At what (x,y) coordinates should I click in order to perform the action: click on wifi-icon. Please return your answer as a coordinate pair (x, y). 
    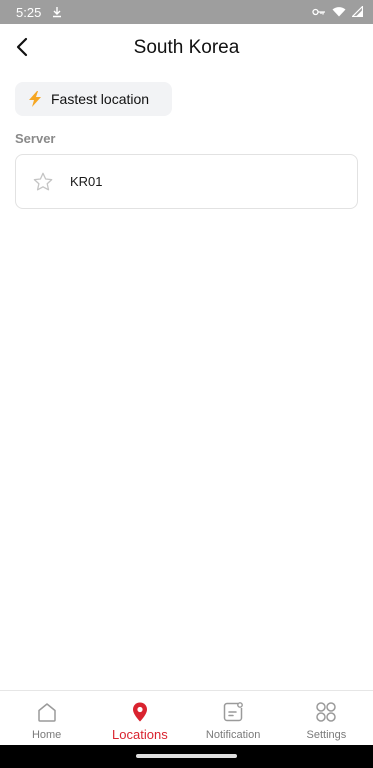
    Looking at the image, I should click on (339, 12).